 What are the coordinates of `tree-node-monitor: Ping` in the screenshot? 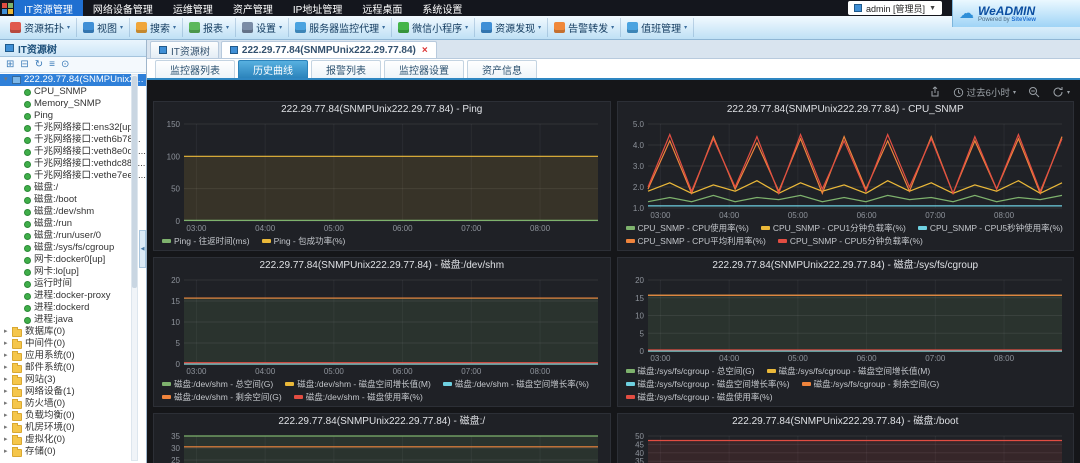 It's located at (73, 116).